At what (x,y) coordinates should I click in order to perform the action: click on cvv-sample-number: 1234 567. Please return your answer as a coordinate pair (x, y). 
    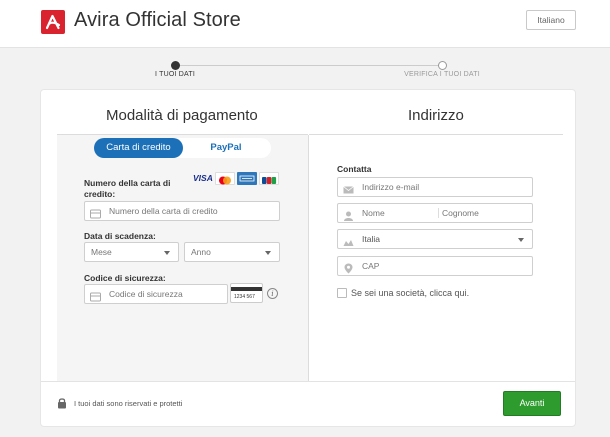
    Looking at the image, I should click on (244, 297).